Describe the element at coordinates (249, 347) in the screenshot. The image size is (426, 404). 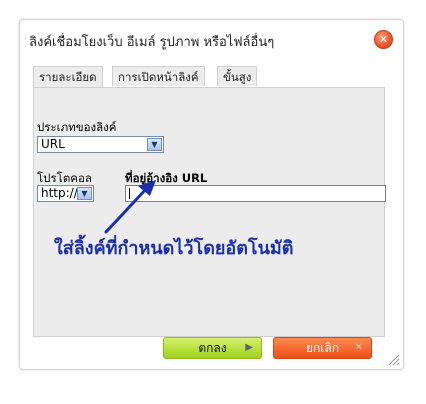
I see `play-icon: ▶` at that location.